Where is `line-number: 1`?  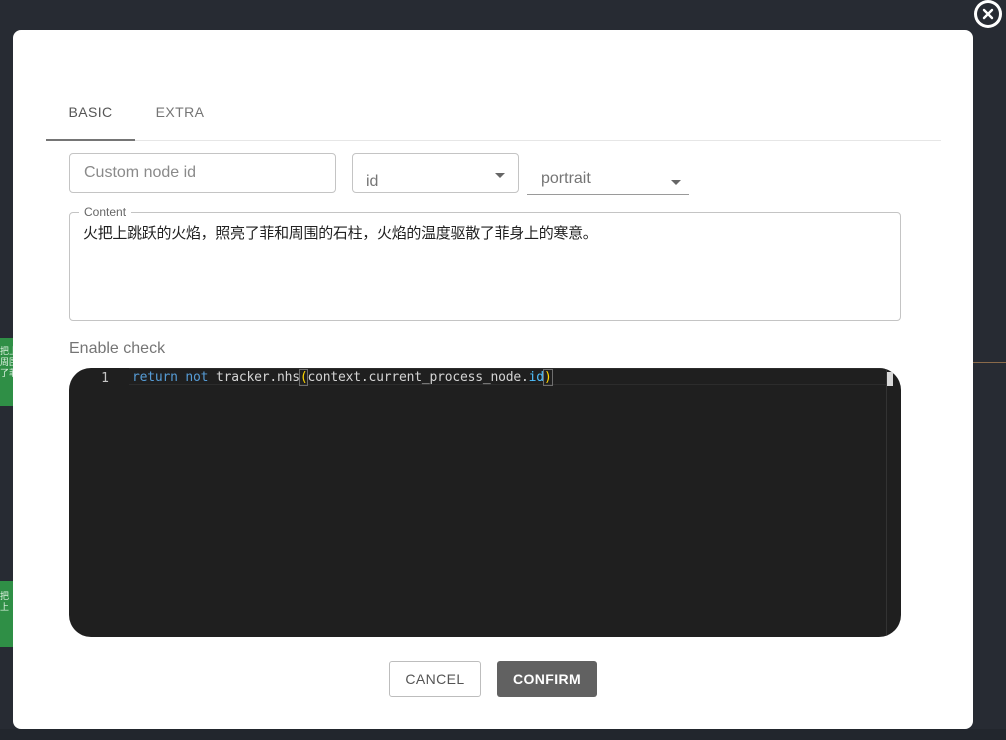 line-number: 1 is located at coordinates (105, 378).